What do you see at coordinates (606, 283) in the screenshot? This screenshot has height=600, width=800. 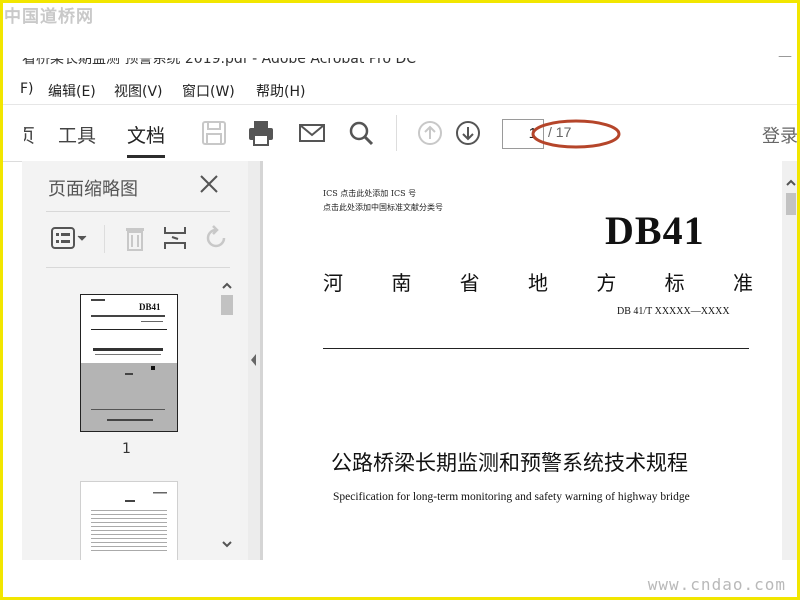 I see `standard-char: 方` at bounding box center [606, 283].